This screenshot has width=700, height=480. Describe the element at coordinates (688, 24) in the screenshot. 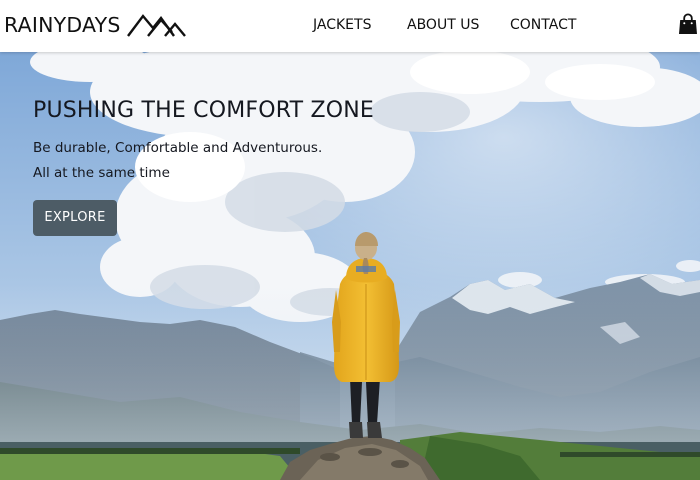

I see `shopping-bag-icon` at that location.